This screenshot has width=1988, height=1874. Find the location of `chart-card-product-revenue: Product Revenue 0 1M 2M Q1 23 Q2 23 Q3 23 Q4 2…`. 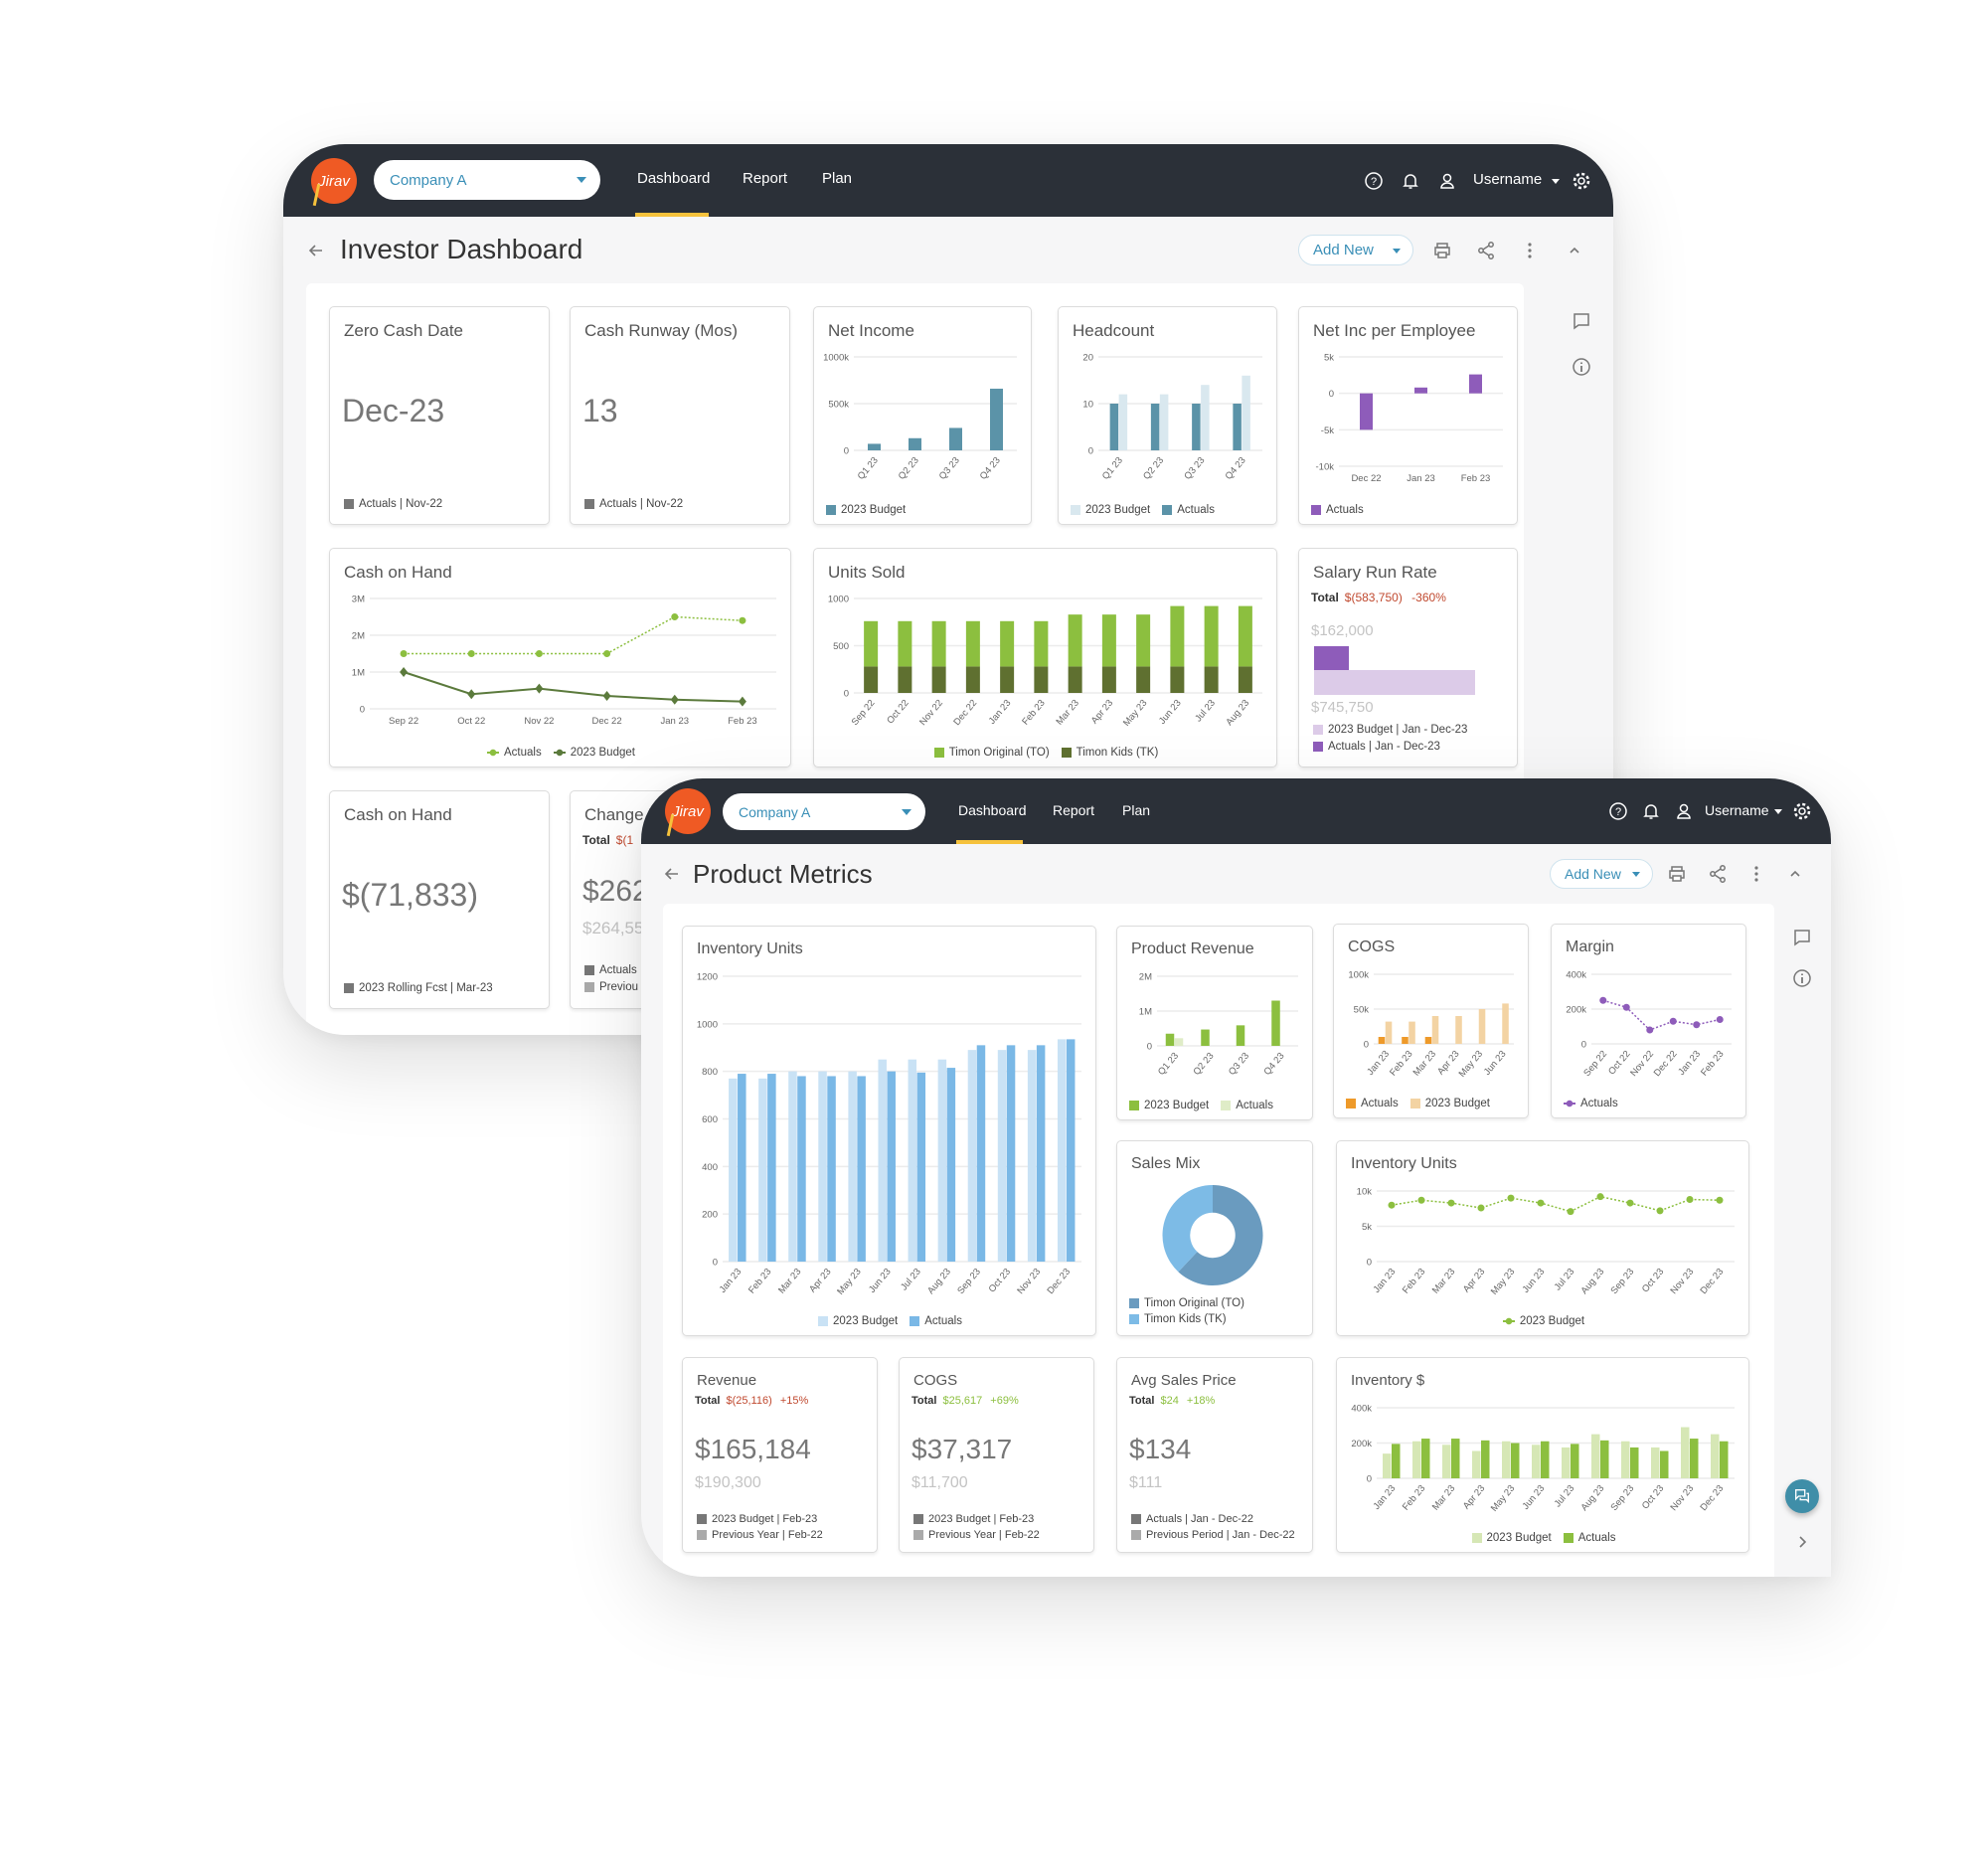

chart-card-product-revenue: Product Revenue 0 1M 2M Q1 23 Q2 23 Q3 23 Q4 2… is located at coordinates (1214, 1023).